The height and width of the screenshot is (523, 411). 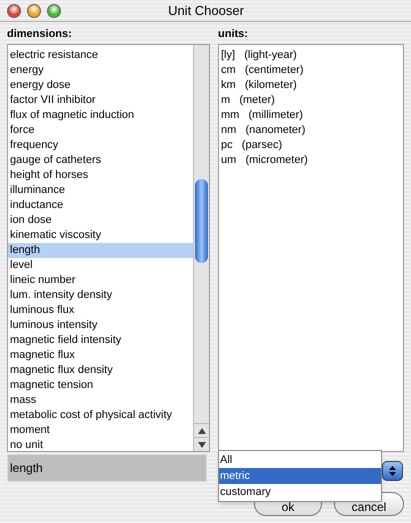 What do you see at coordinates (100, 70) in the screenshot?
I see `dimension-item: energy` at bounding box center [100, 70].